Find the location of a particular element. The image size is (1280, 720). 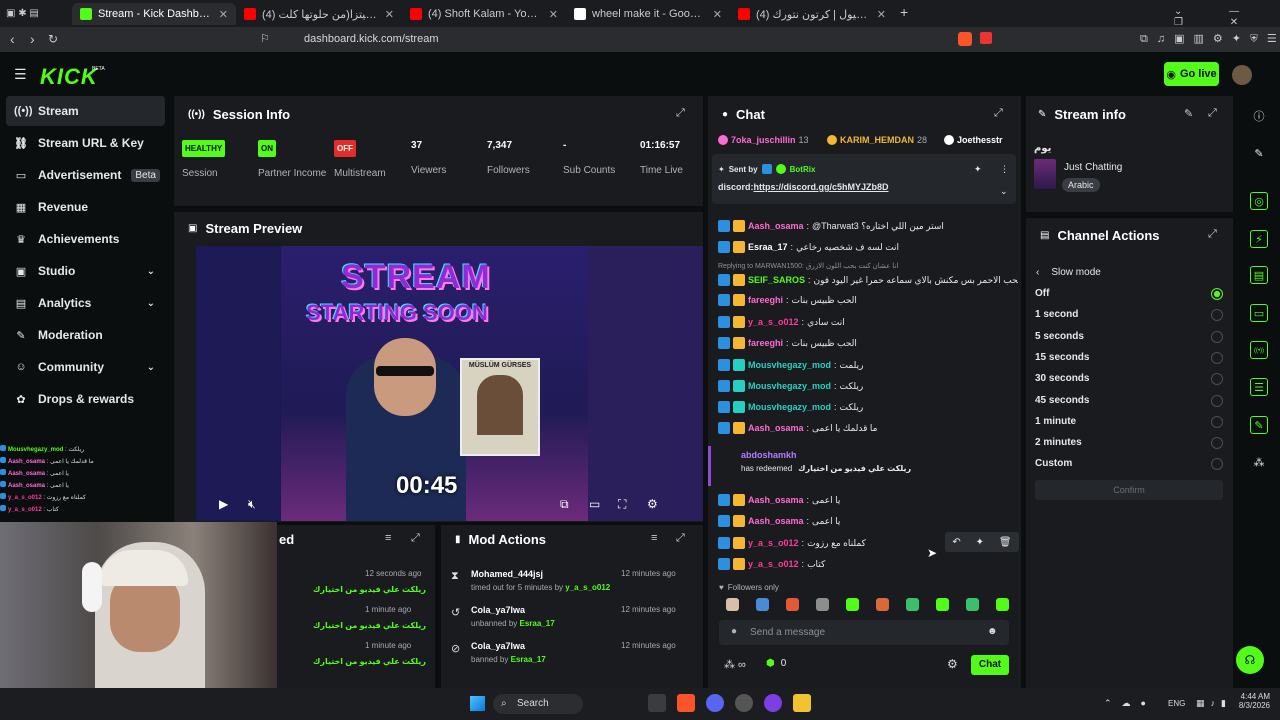

confirm-button: Confirm is located at coordinates (1129, 490).